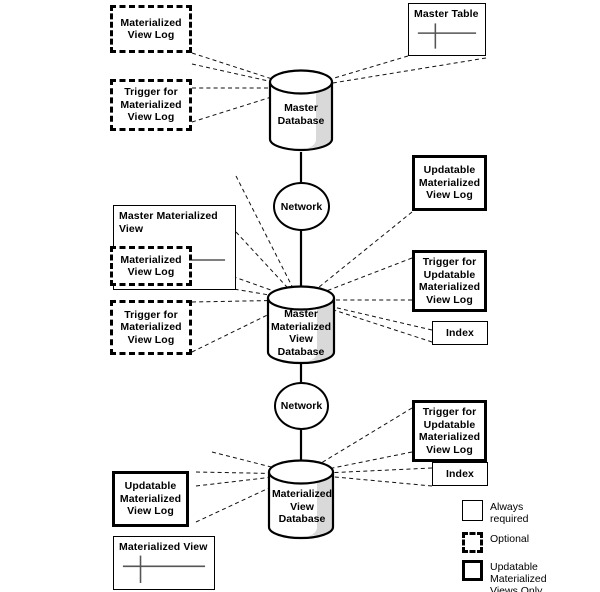 The width and height of the screenshot is (600, 592). I want to click on legend-label: Updatable Materialized Views Only, so click(518, 576).